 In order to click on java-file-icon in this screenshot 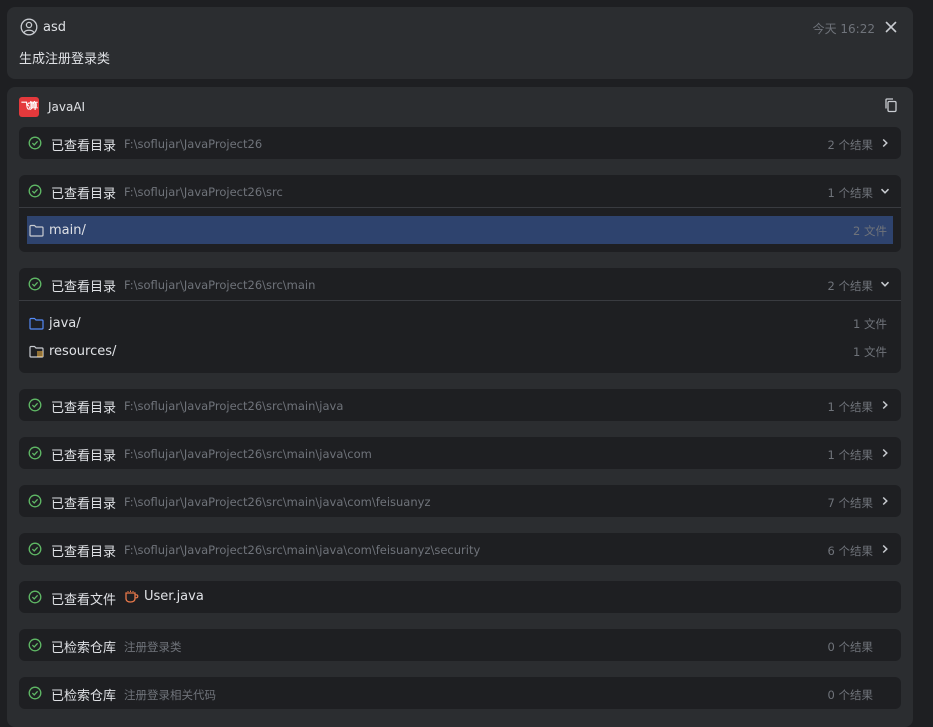, I will do `click(132, 596)`.